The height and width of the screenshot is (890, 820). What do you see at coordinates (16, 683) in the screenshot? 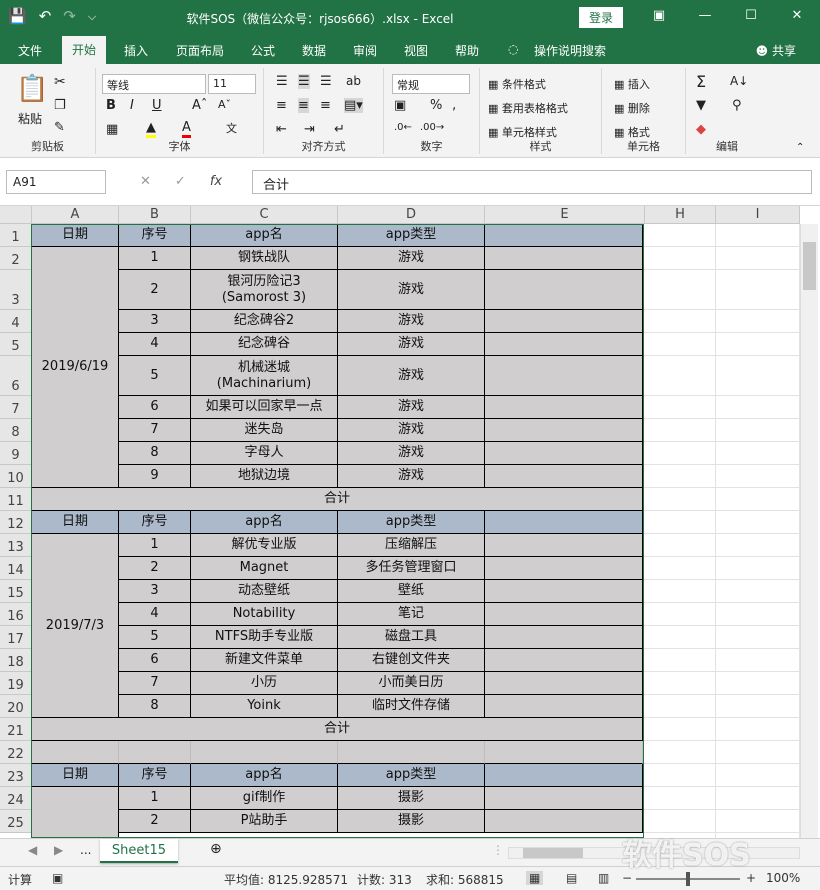
I see `row-header: 19` at bounding box center [16, 683].